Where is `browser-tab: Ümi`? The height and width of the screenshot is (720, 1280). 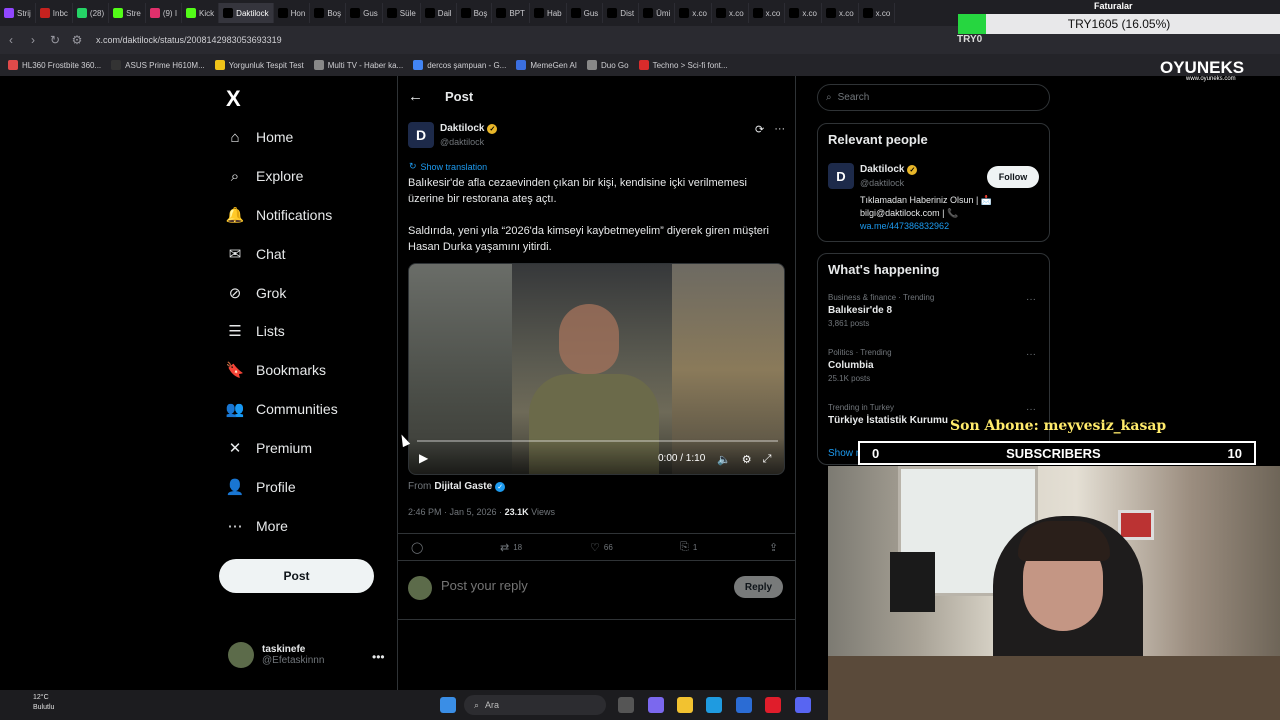 browser-tab: Ümi is located at coordinates (657, 13).